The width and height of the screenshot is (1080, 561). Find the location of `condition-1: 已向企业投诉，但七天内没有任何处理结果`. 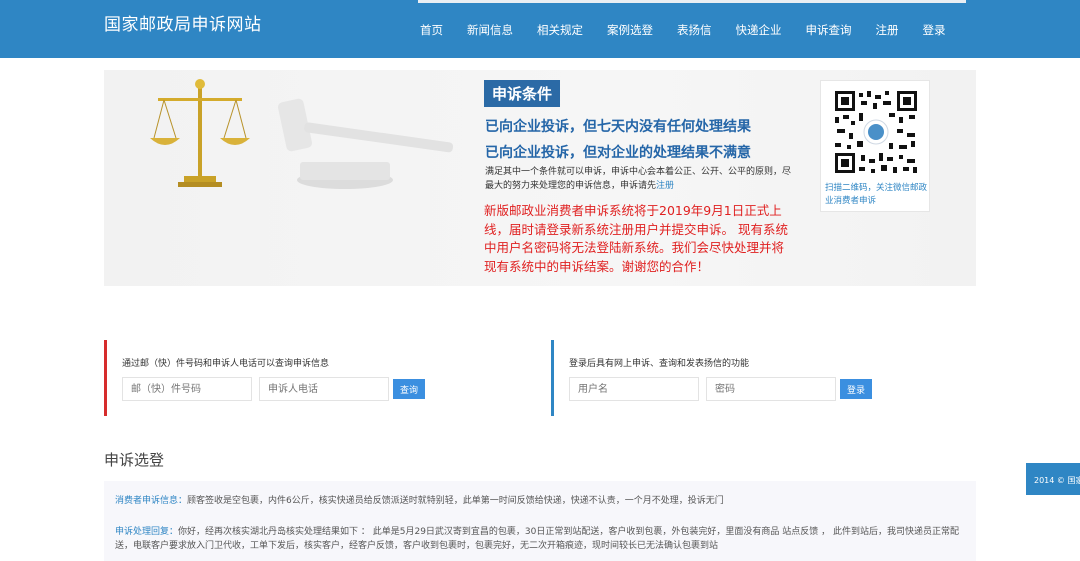

condition-1: 已向企业投诉，但七天内没有任何处理结果 is located at coordinates (618, 127).